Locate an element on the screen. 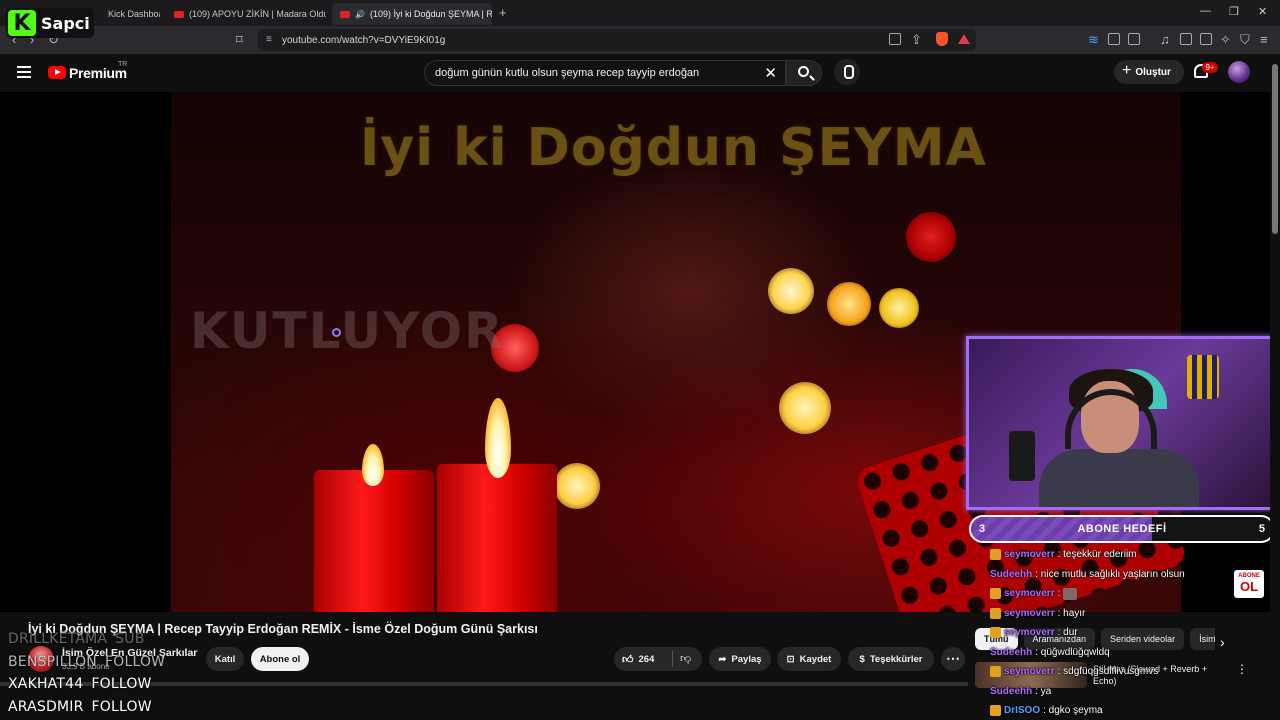 This screenshot has height=720, width=1280. brave-rewards-icon is located at coordinates (964, 39).